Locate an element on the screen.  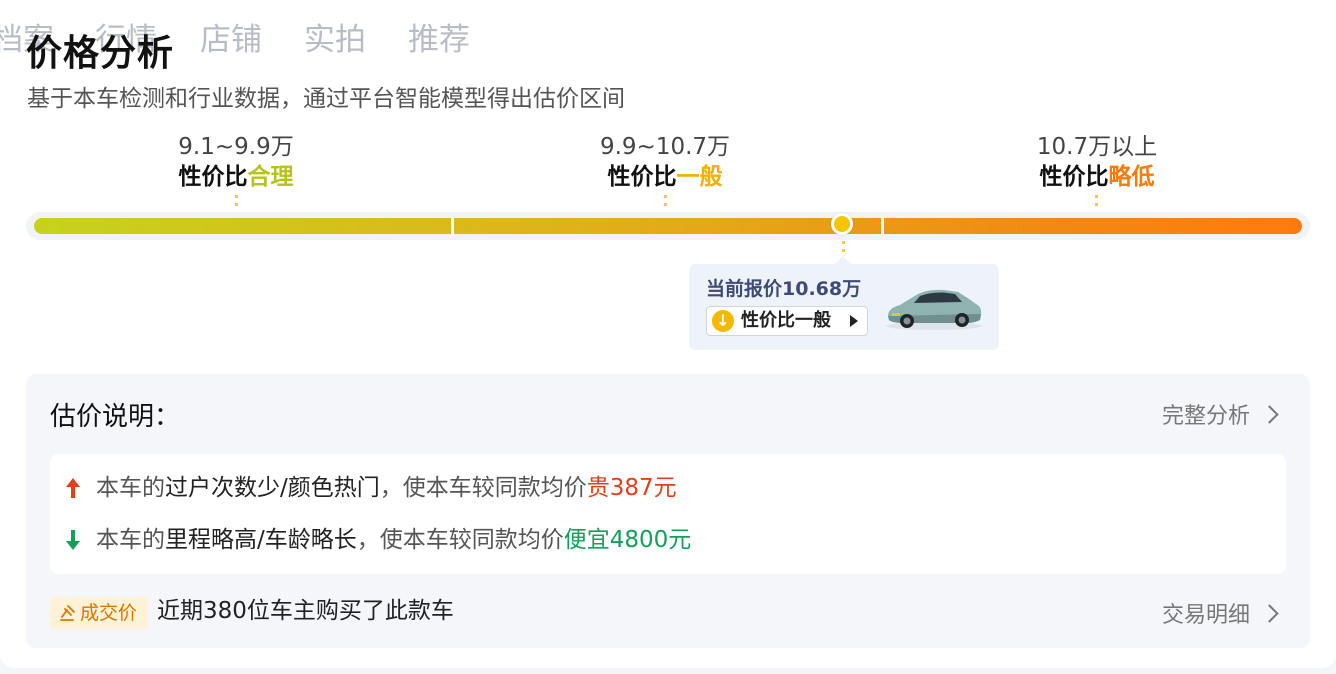
reason-item-up: 本车的过户次数少/颜色热门，使本车较同款均价贵387元 is located at coordinates (668, 488).